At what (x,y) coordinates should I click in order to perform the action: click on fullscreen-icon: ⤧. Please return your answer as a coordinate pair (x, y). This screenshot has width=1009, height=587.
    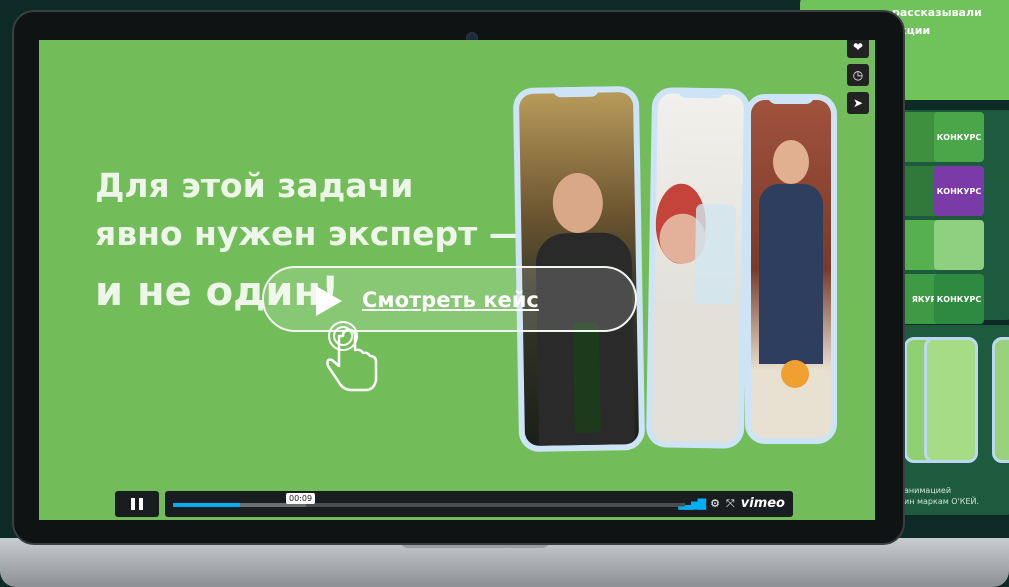
    Looking at the image, I should click on (730, 504).